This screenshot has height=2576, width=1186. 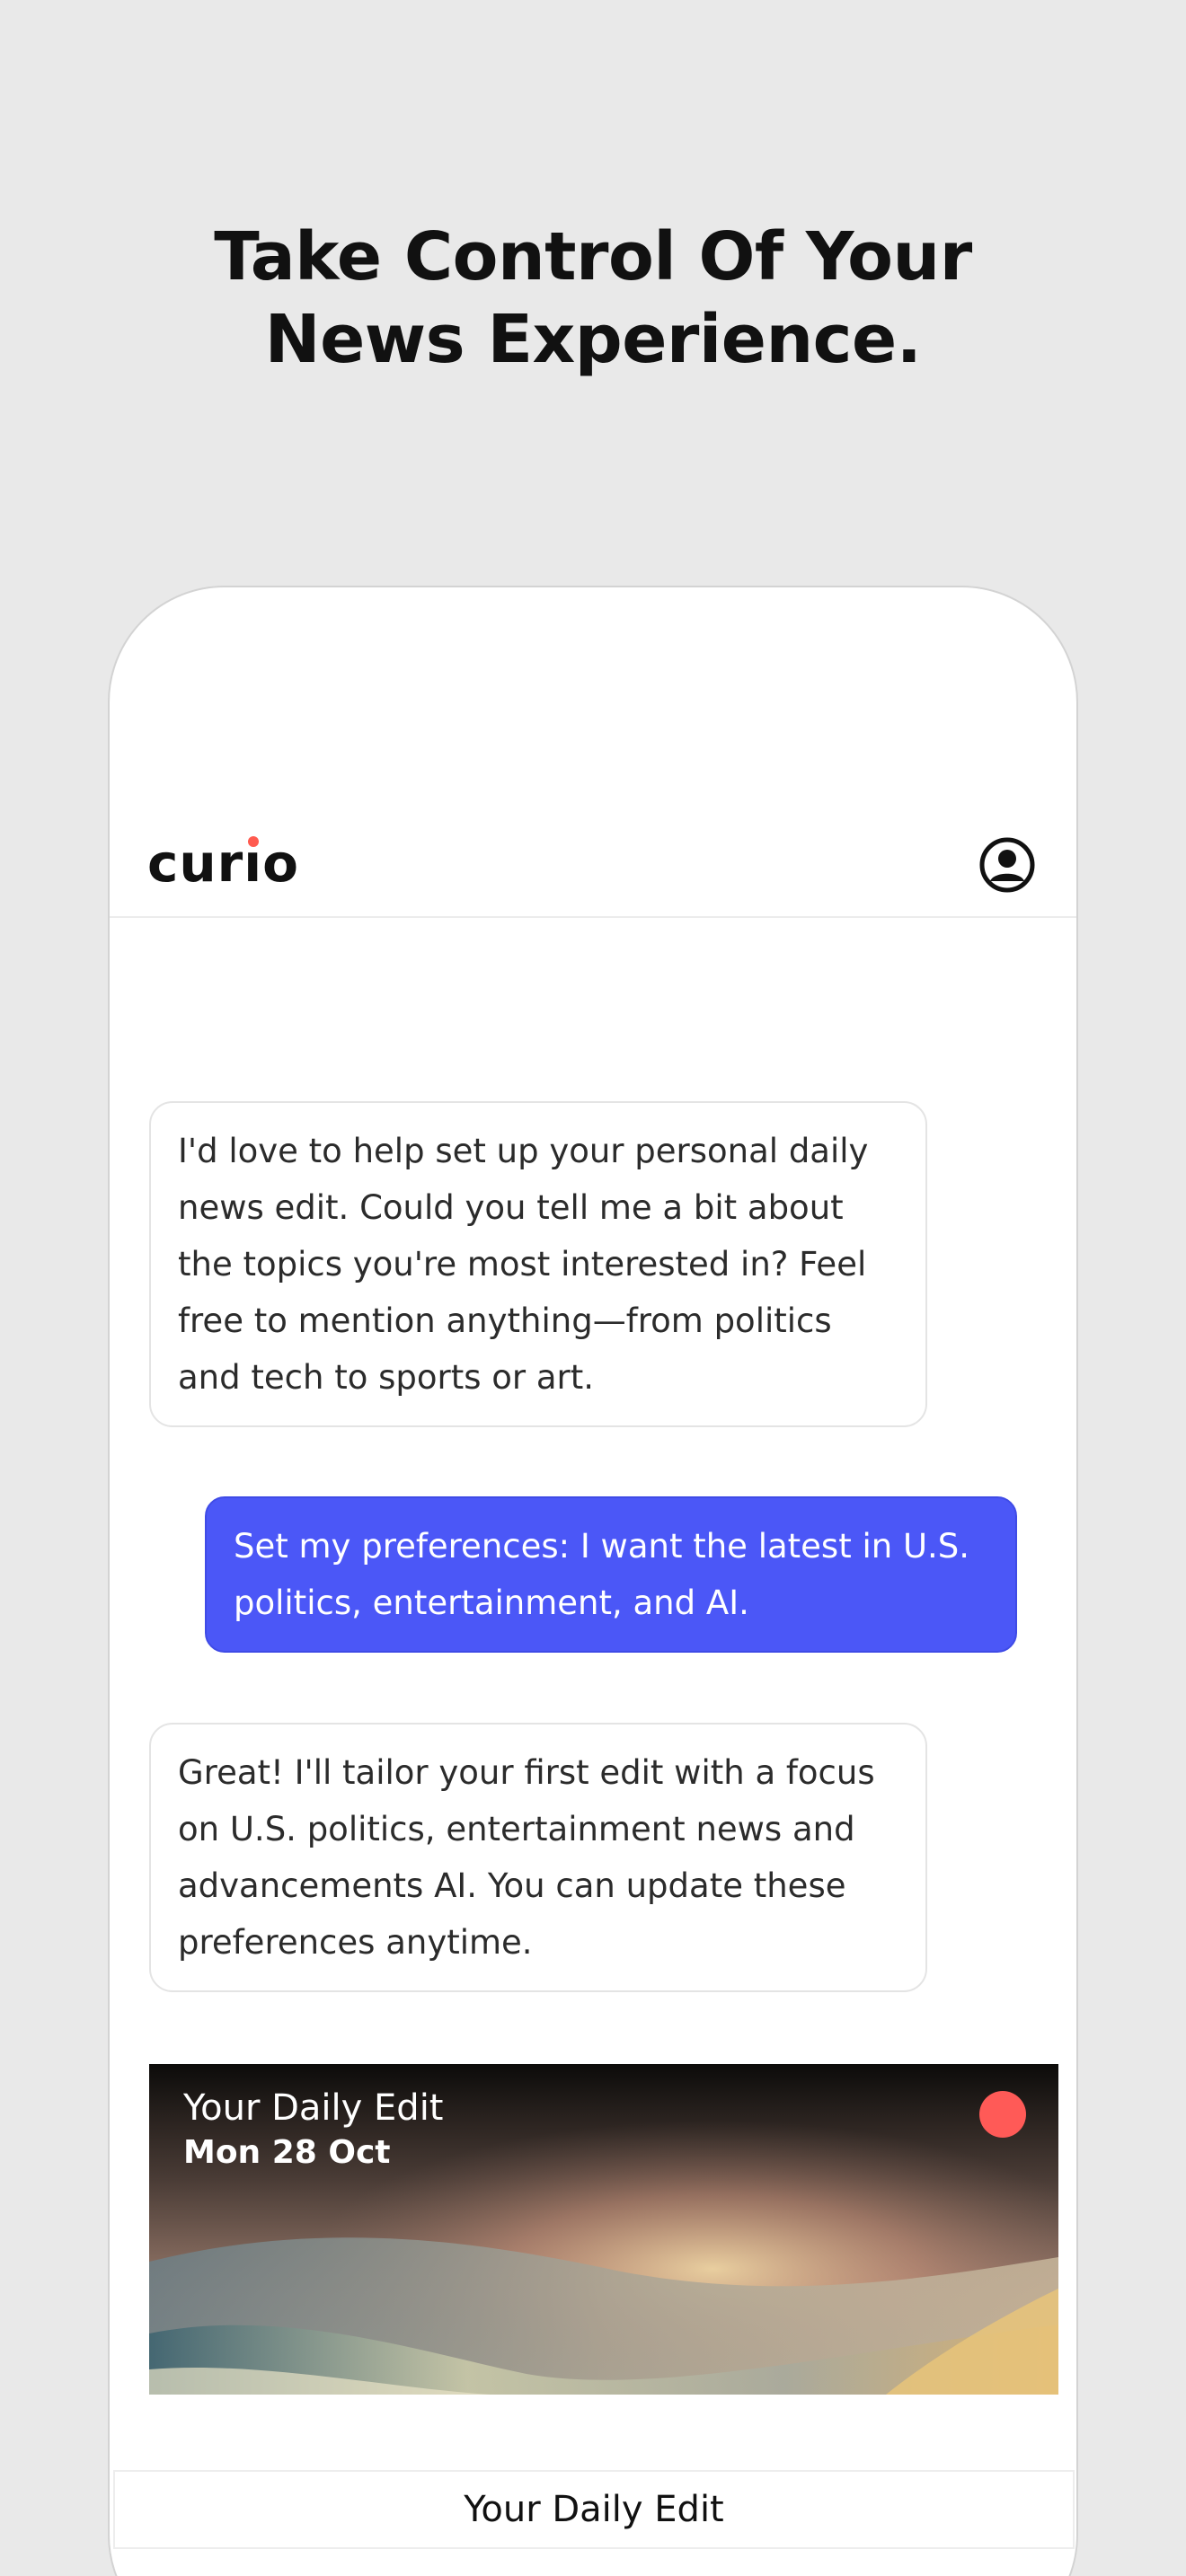 I want to click on hero-headline: Take Control Of Your News Experience., so click(x=593, y=298).